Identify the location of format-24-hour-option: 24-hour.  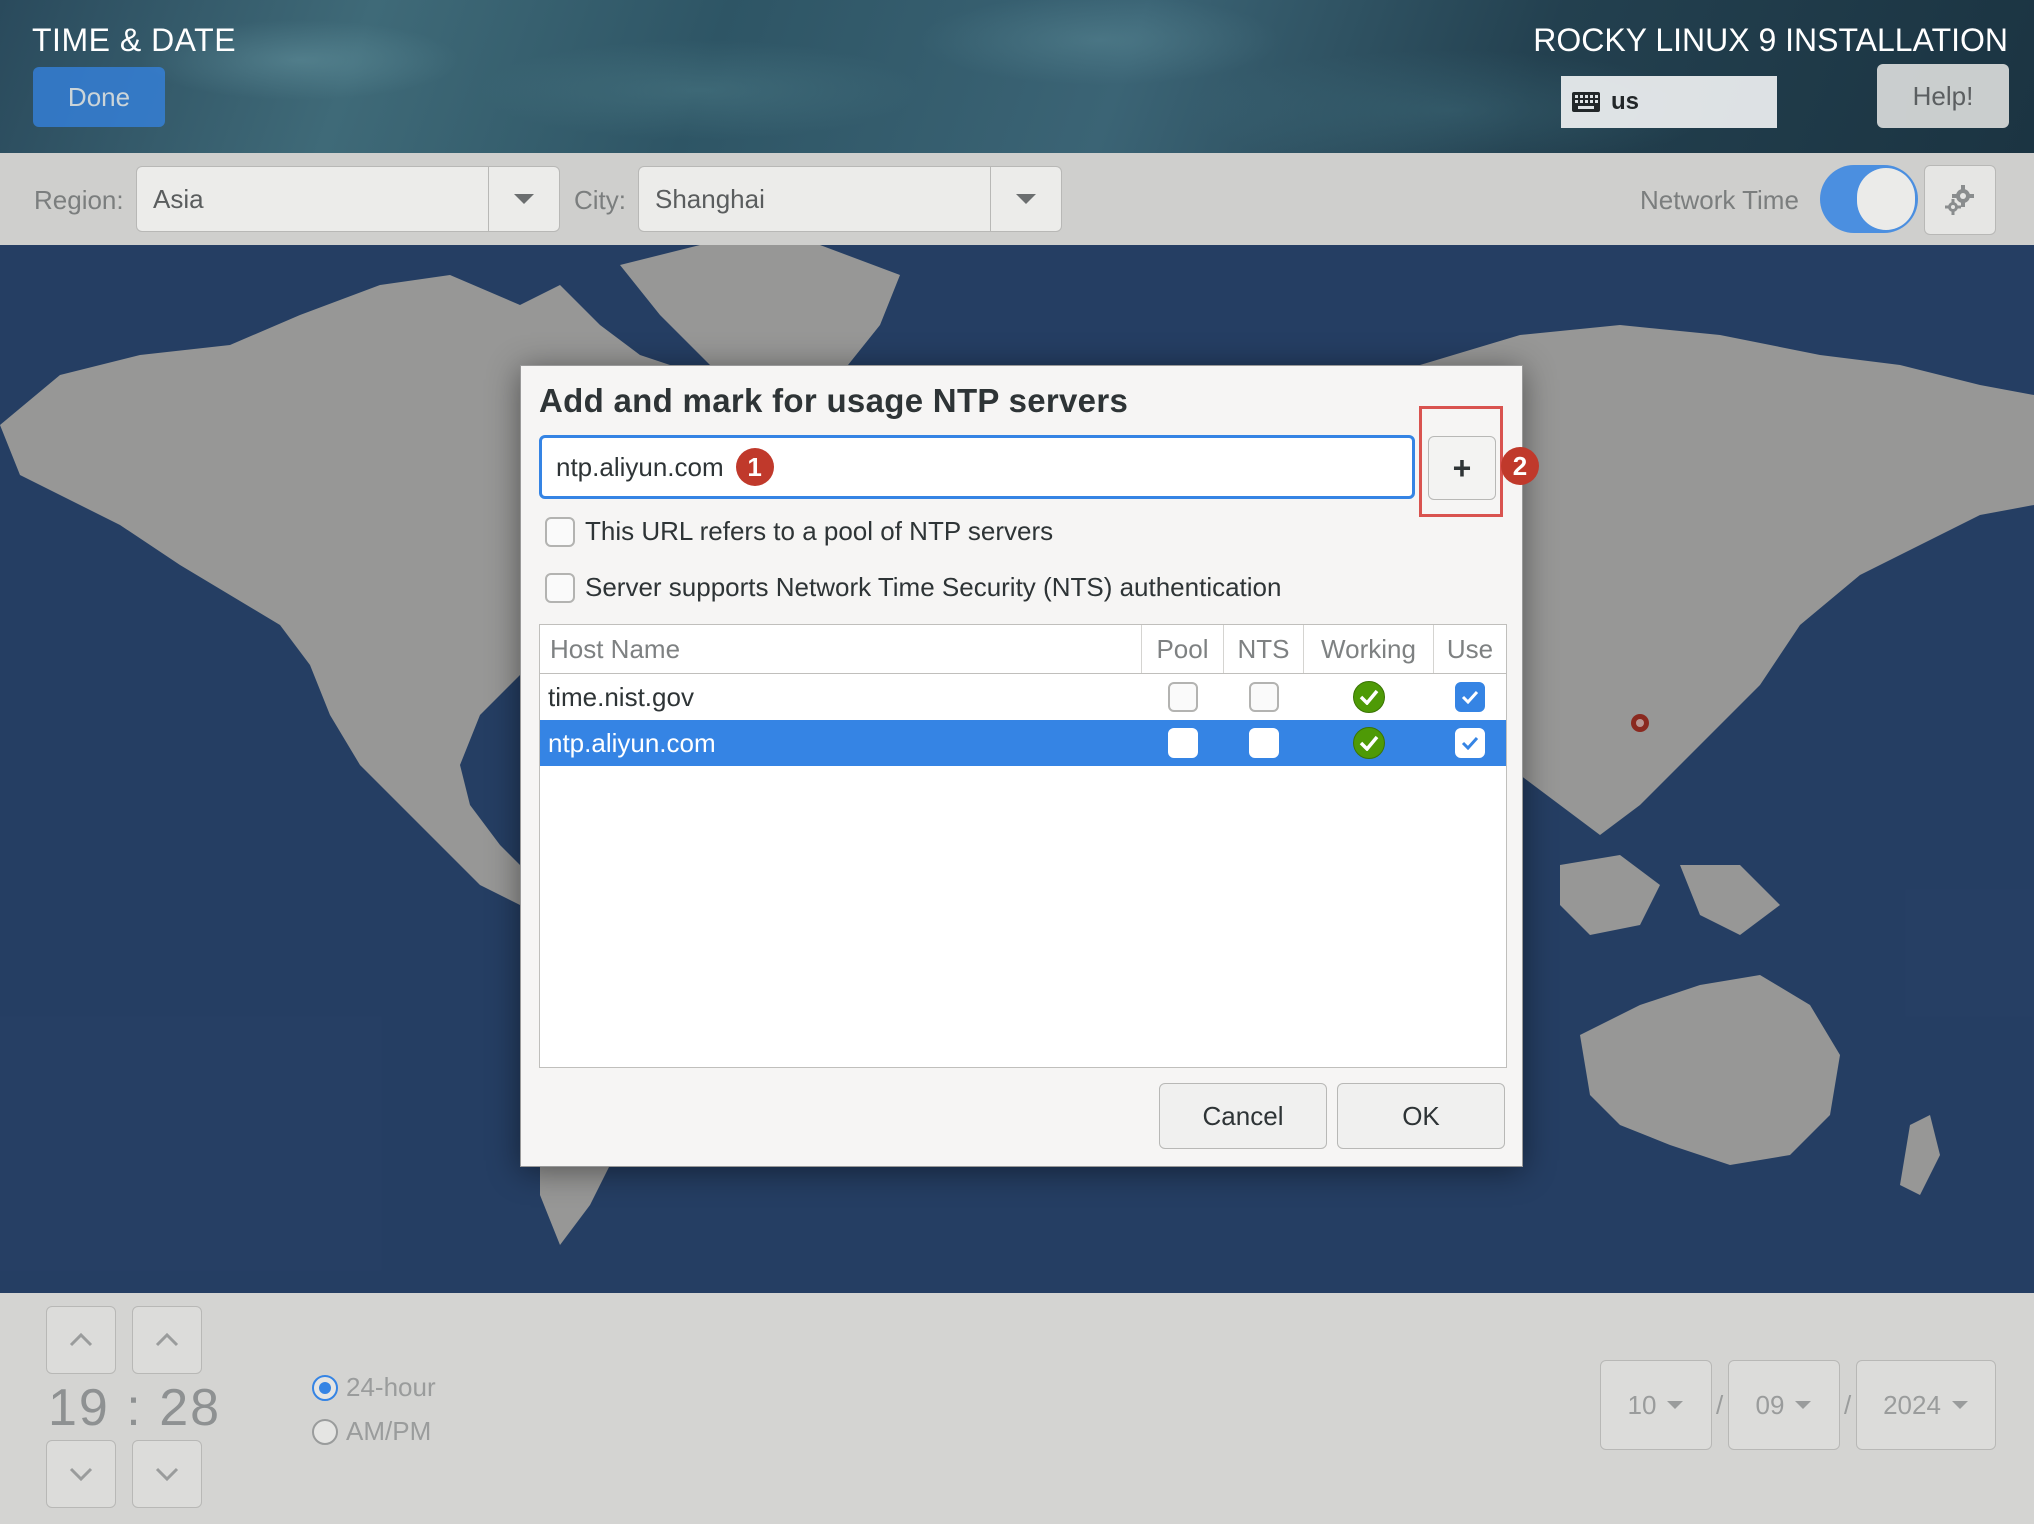
(374, 1387).